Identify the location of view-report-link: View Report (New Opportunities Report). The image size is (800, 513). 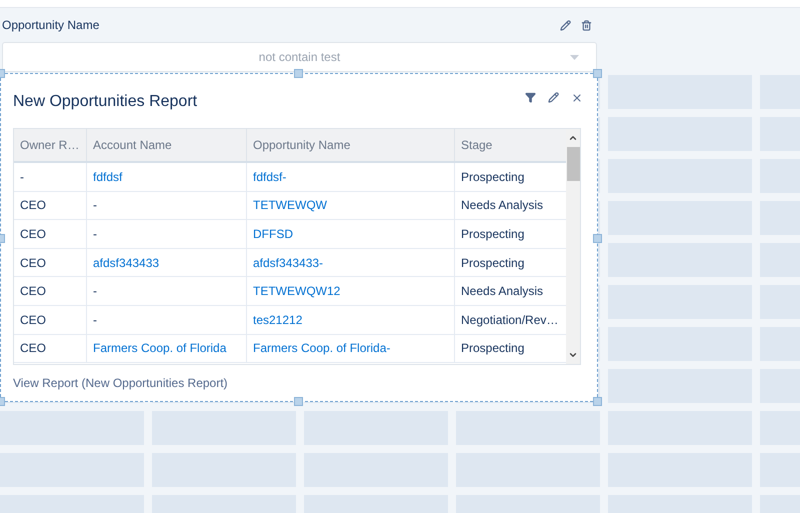
(120, 383).